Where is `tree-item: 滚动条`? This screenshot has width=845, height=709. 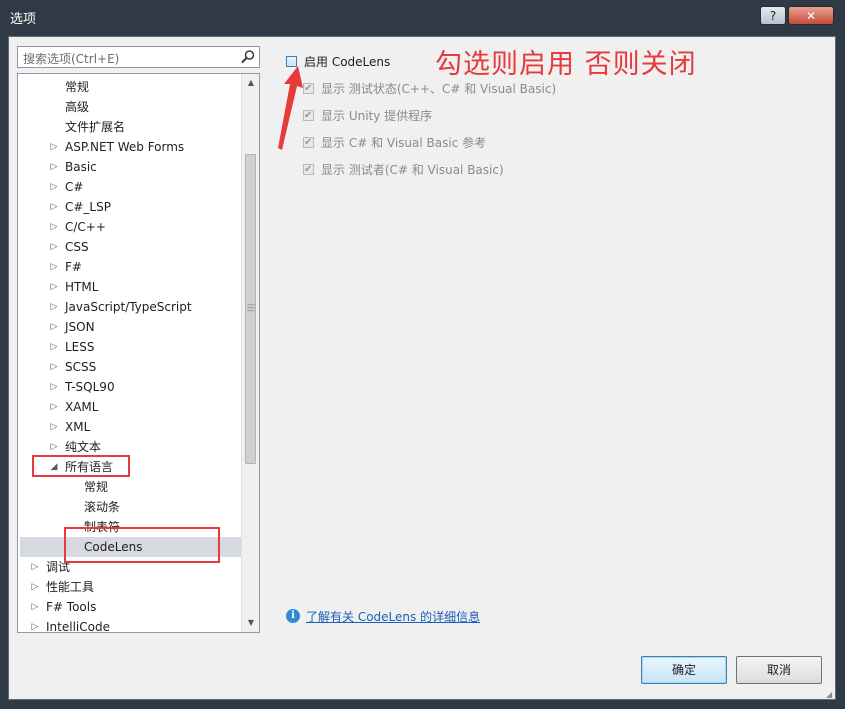 tree-item: 滚动条 is located at coordinates (130, 507).